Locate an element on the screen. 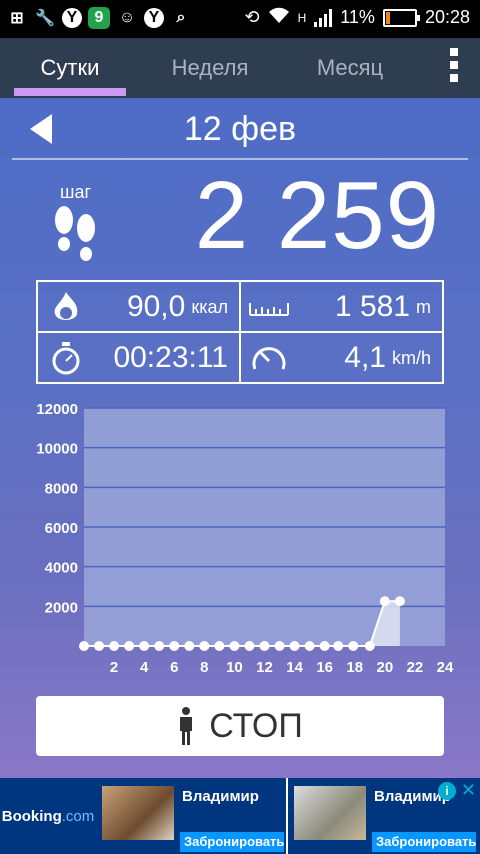 This screenshot has height=854, width=480. flame-icon is located at coordinates (66, 307).